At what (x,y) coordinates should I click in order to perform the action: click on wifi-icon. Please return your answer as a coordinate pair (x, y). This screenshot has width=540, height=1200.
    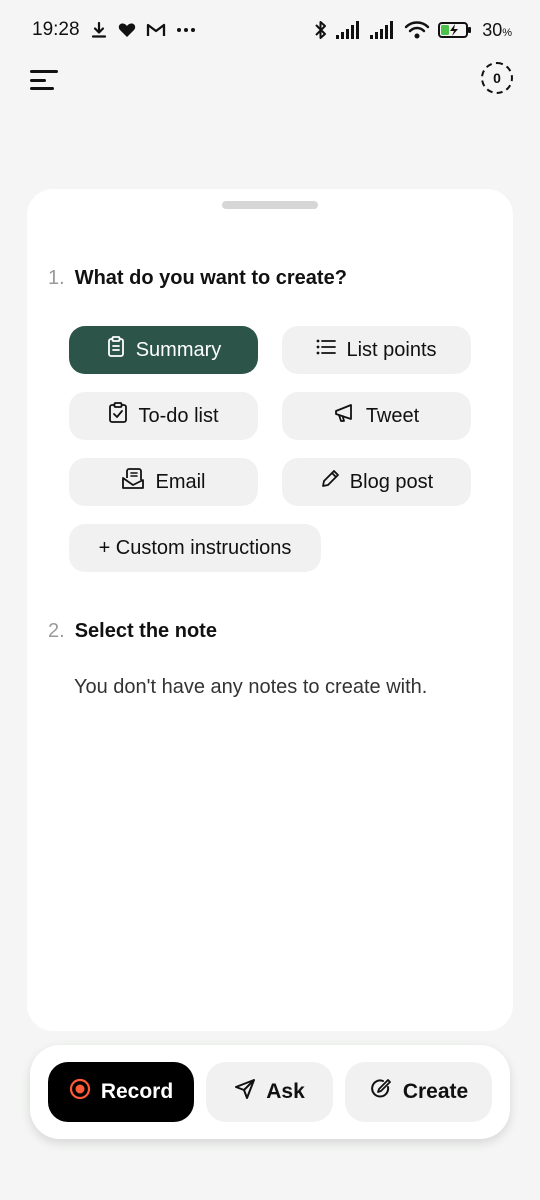
    Looking at the image, I should click on (417, 30).